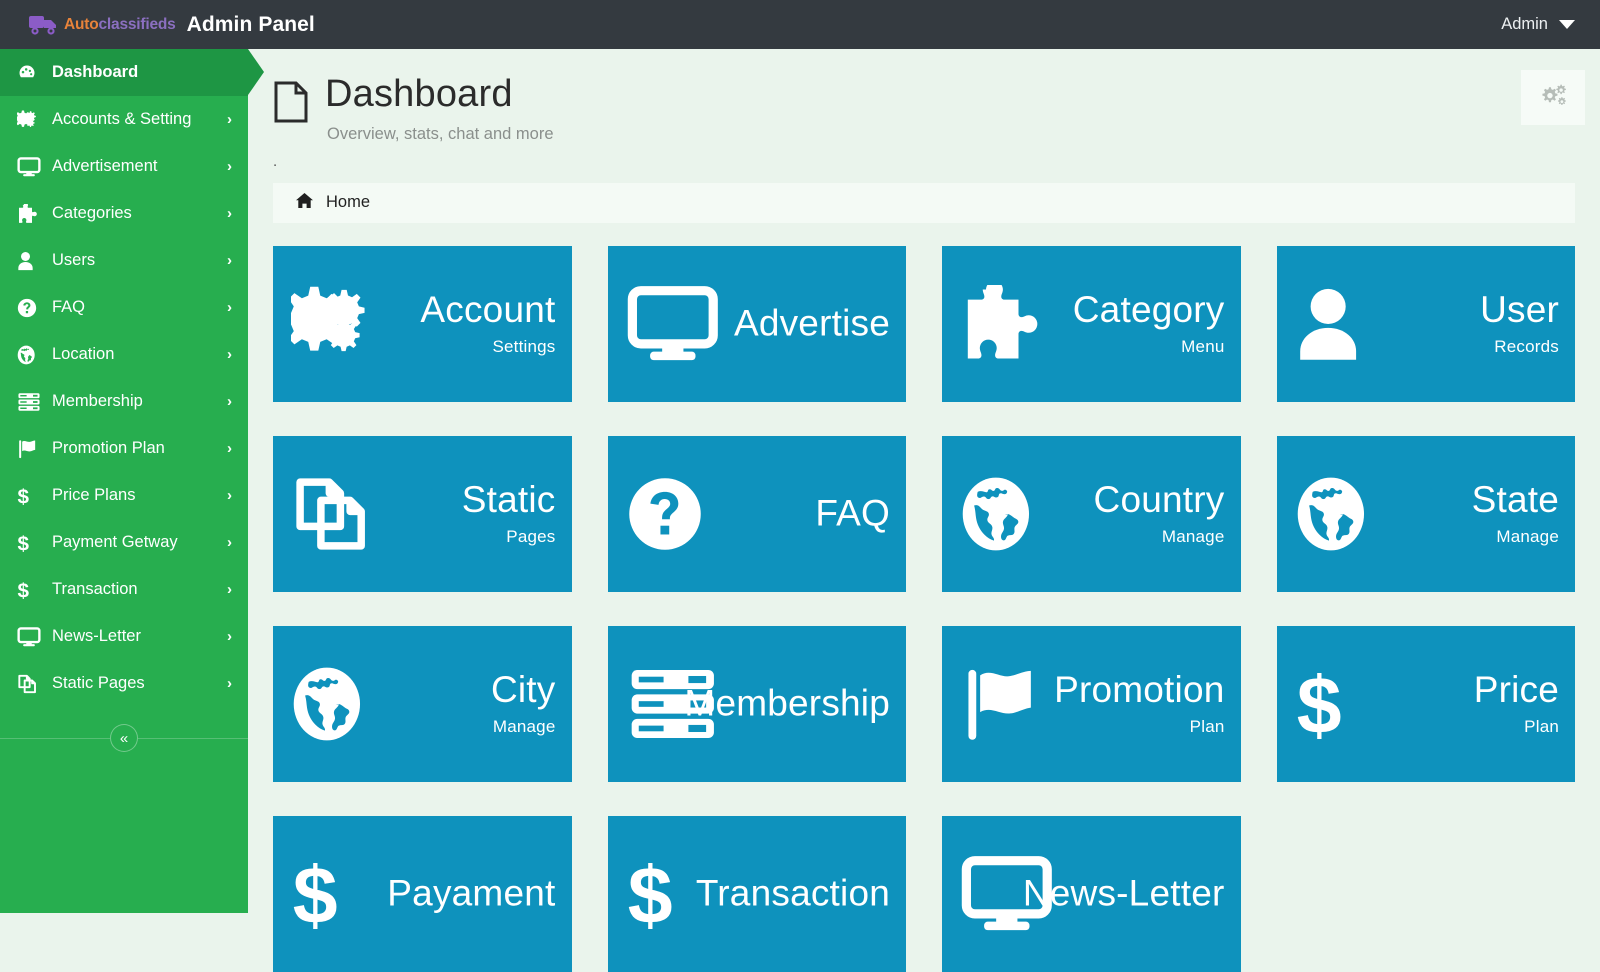 This screenshot has width=1600, height=972. Describe the element at coordinates (124, 448) in the screenshot. I see `sidebar-item-promotion-plan: Promotion Plan ›` at that location.